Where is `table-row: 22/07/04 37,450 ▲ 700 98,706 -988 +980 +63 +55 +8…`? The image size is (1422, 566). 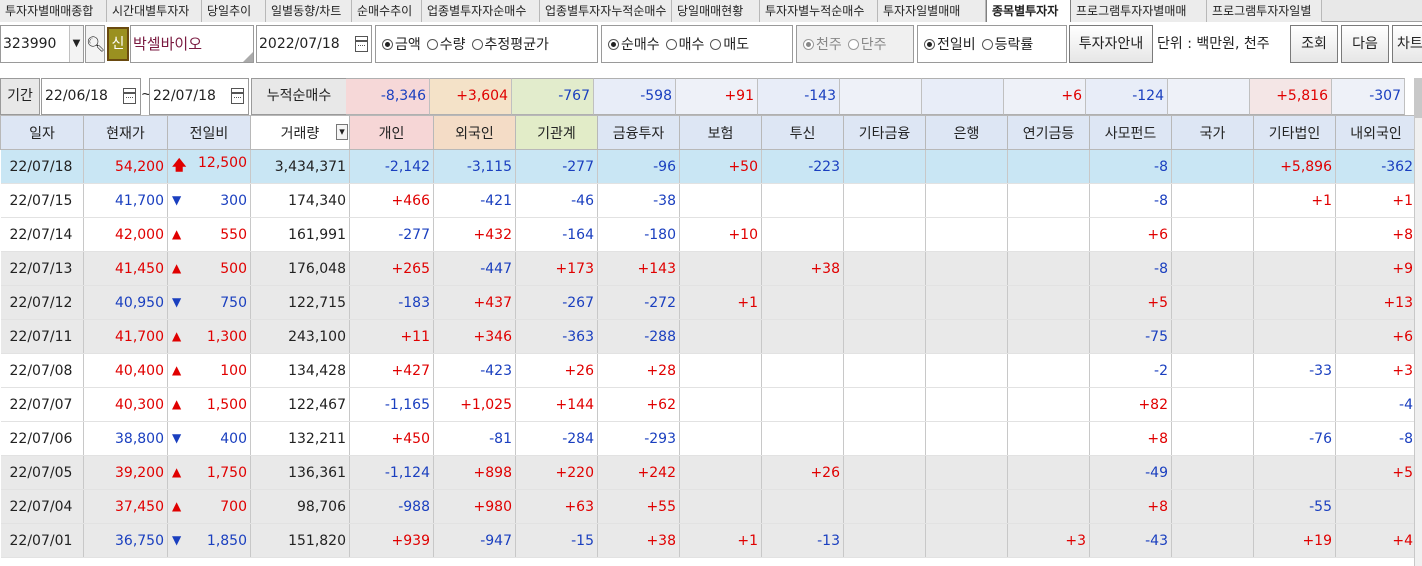 table-row: 22/07/04 37,450 ▲ 700 98,706 -988 +980 +63 +55 +8… is located at coordinates (708, 506).